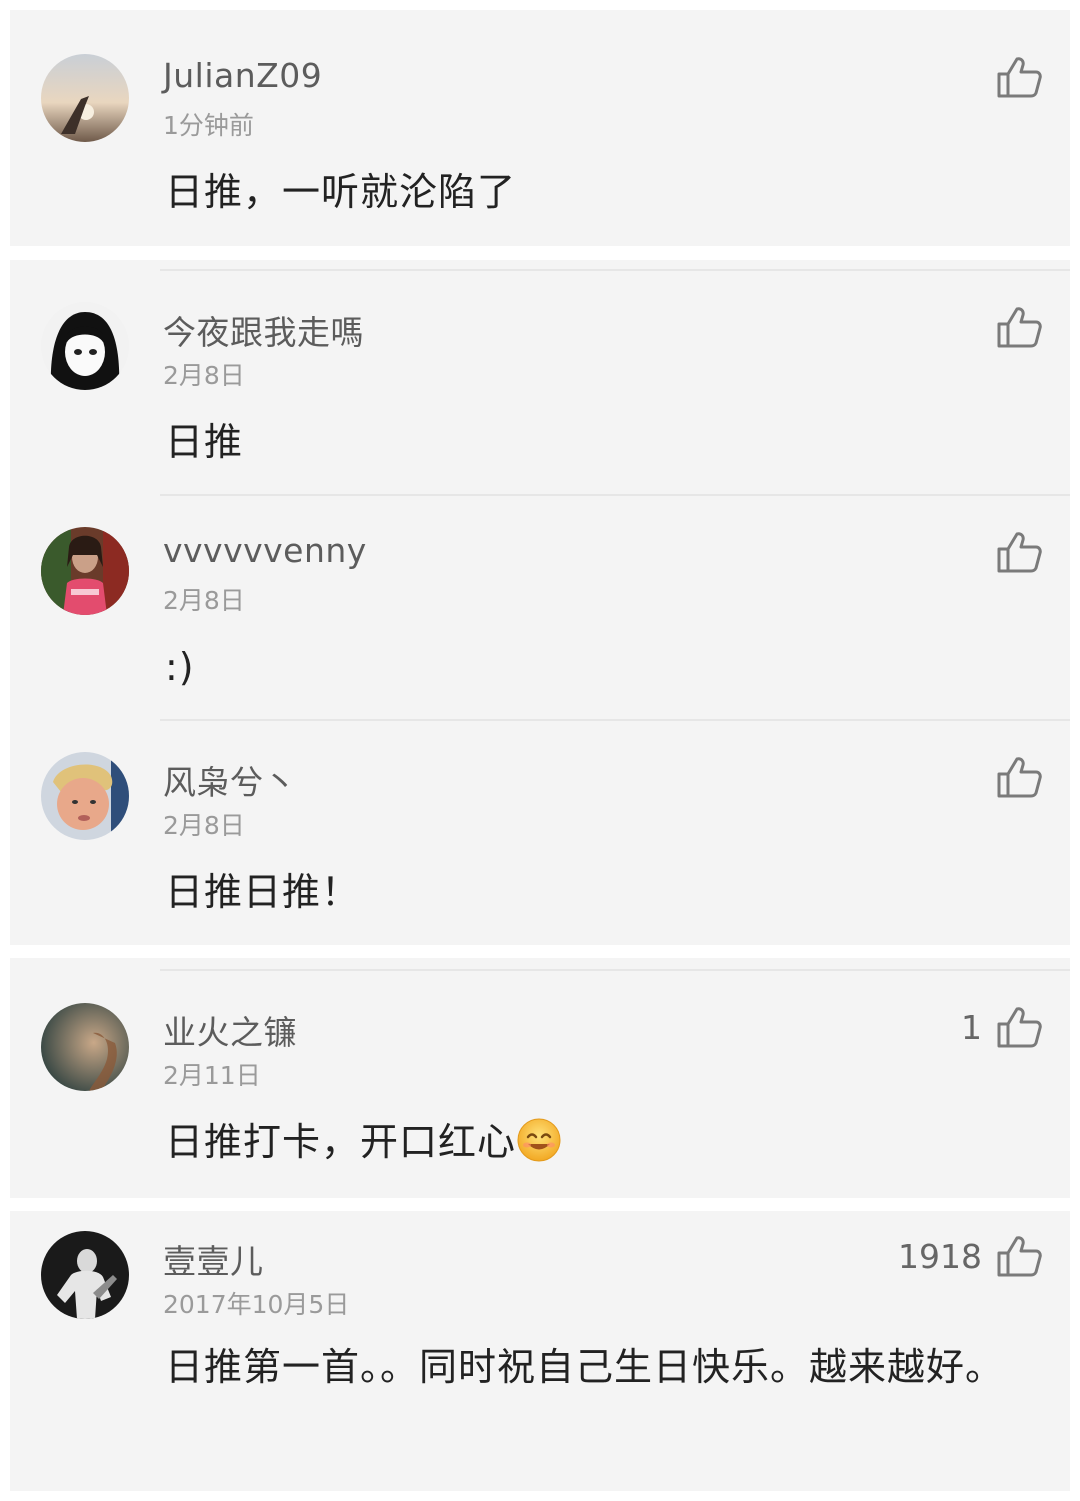 The height and width of the screenshot is (1501, 1080). Describe the element at coordinates (585, 1367) in the screenshot. I see `comment-text: 日推第一首。。同时祝自己生日快乐。越来越好。` at that location.